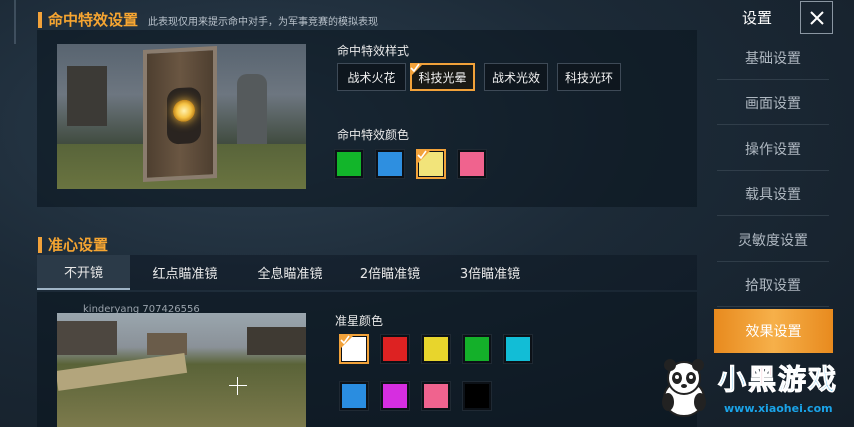  Describe the element at coordinates (390, 164) in the screenshot. I see `hit-color-swatch-blue` at that location.